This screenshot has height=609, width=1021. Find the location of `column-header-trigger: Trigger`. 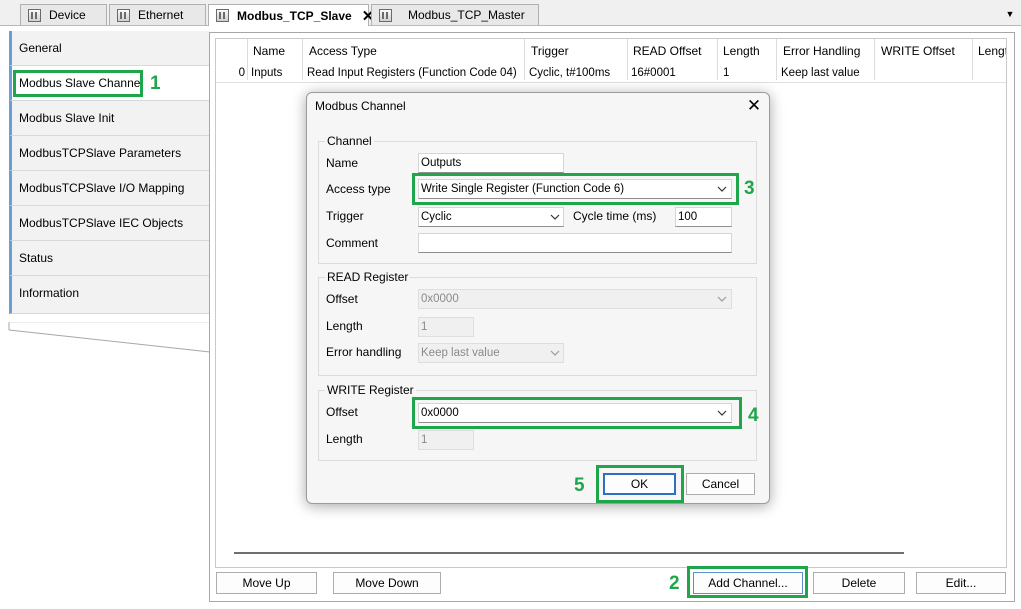

column-header-trigger: Trigger is located at coordinates (577, 51).